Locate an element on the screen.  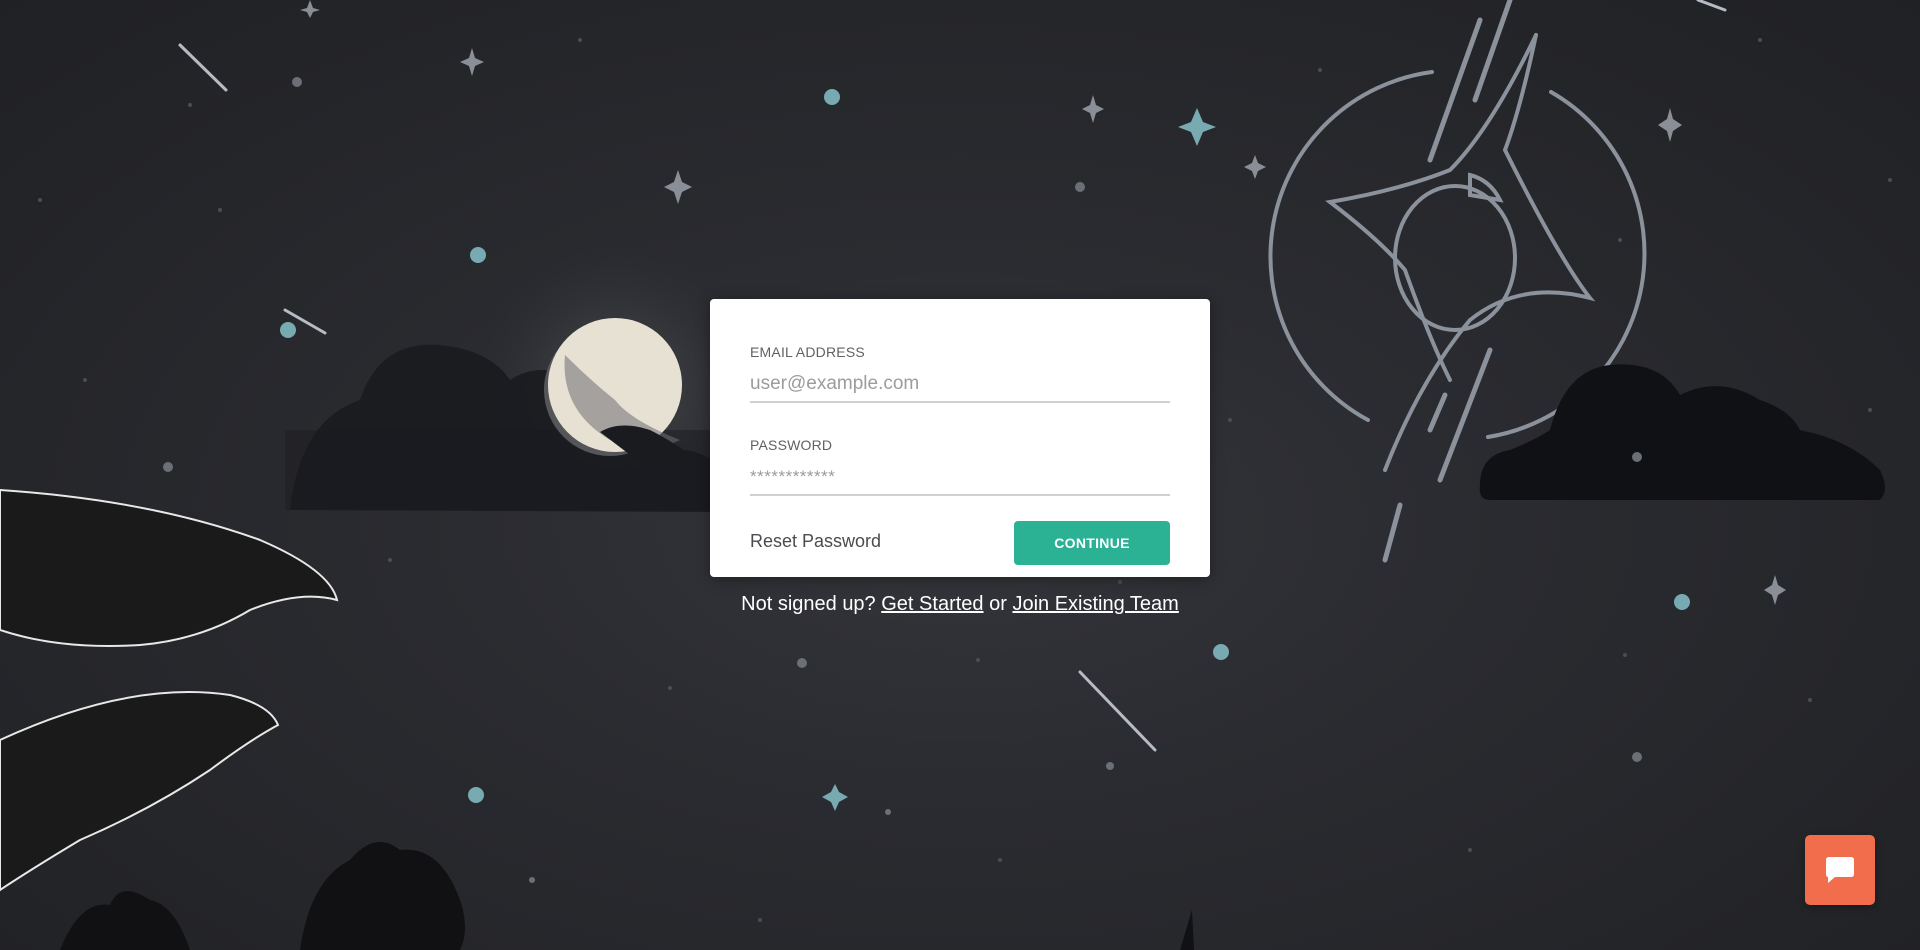
chat-button is located at coordinates (1840, 870).